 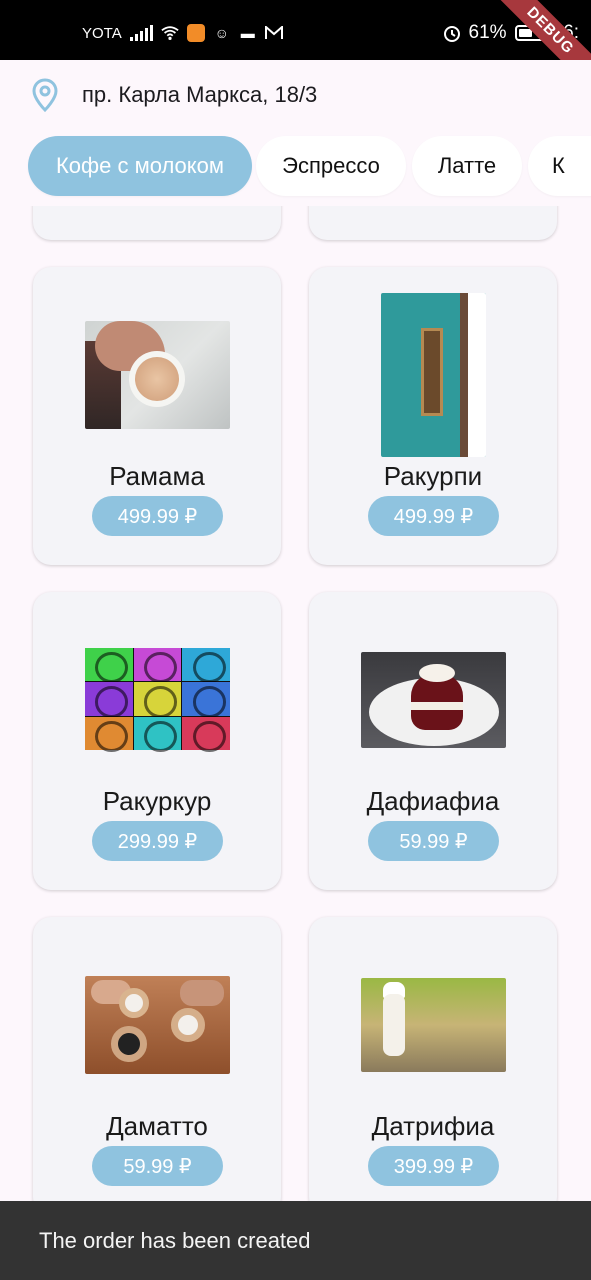 I want to click on product-name: Ракурпи, so click(x=433, y=476).